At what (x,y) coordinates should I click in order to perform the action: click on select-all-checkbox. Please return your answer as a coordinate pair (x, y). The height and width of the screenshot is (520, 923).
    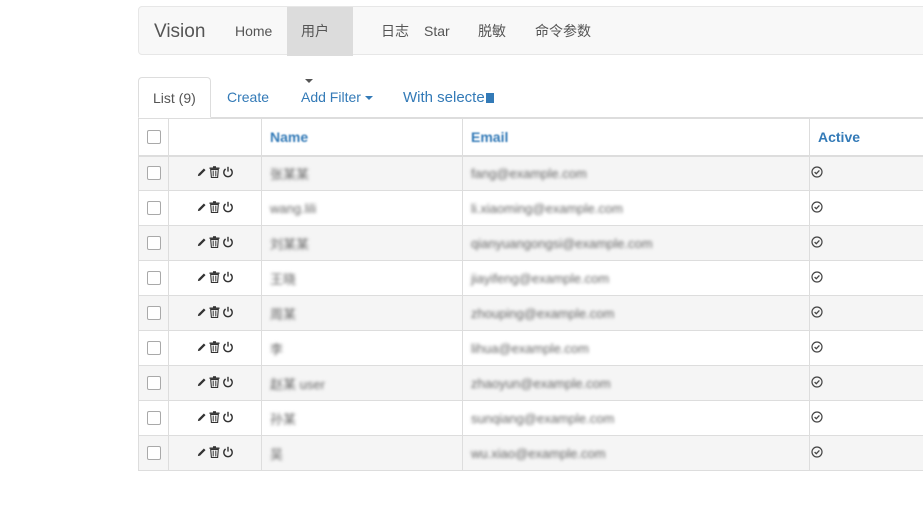
    Looking at the image, I should click on (153, 136).